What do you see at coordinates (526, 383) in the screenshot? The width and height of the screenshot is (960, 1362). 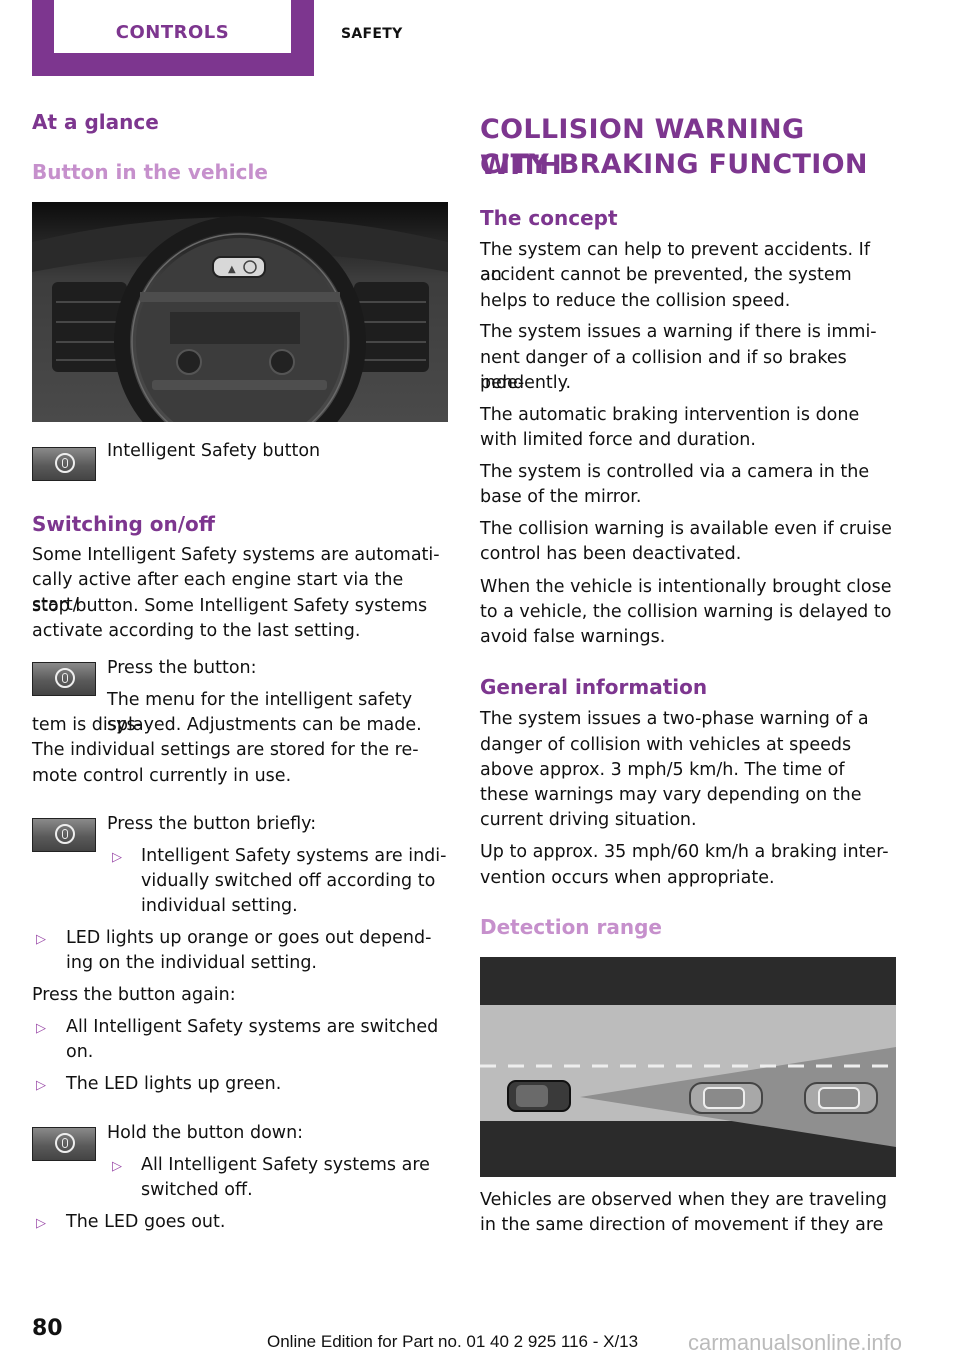 I see `concept-line: pendently.` at bounding box center [526, 383].